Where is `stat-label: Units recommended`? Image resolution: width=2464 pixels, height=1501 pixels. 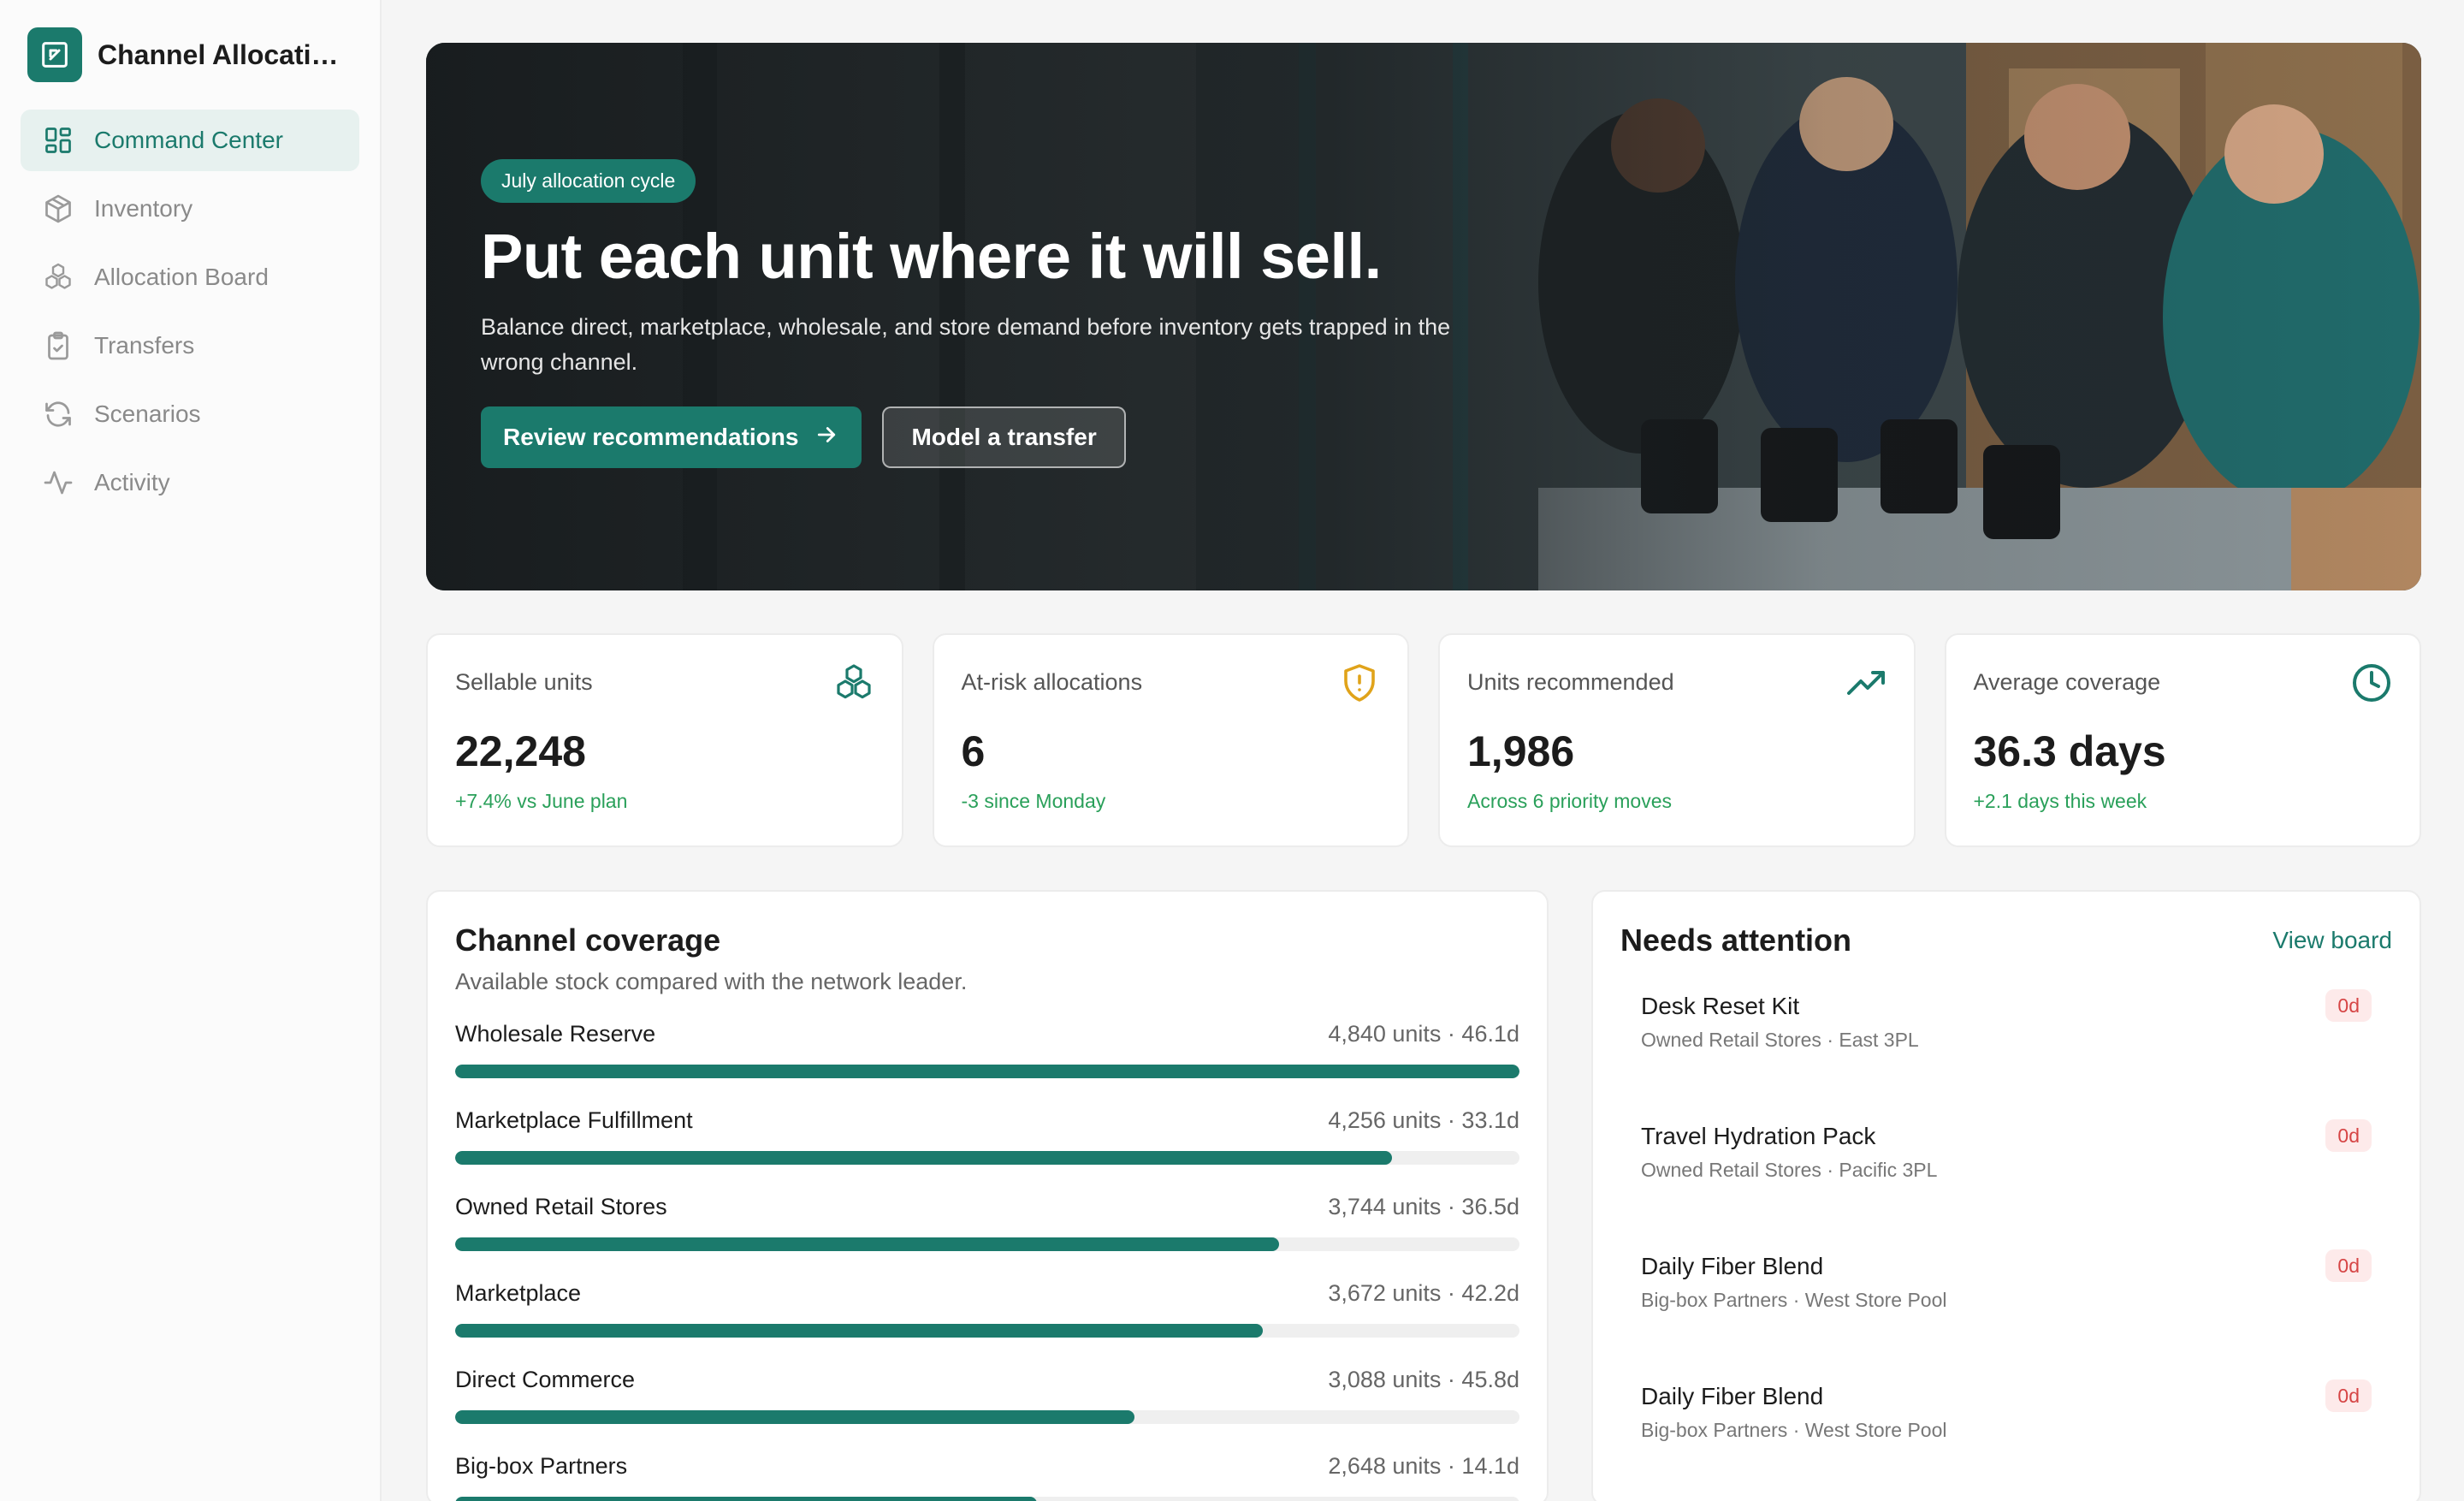 stat-label: Units recommended is located at coordinates (1570, 682).